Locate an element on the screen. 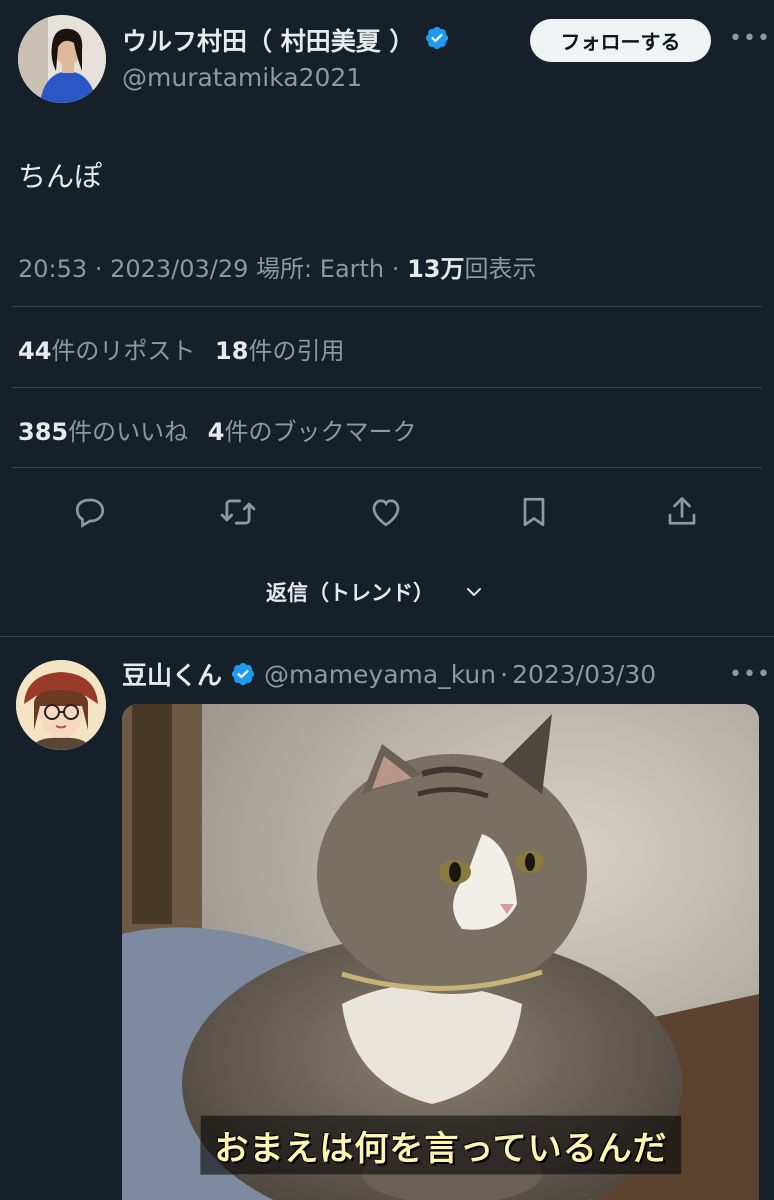 The image size is (774, 1200). author-avatar is located at coordinates (62, 59).